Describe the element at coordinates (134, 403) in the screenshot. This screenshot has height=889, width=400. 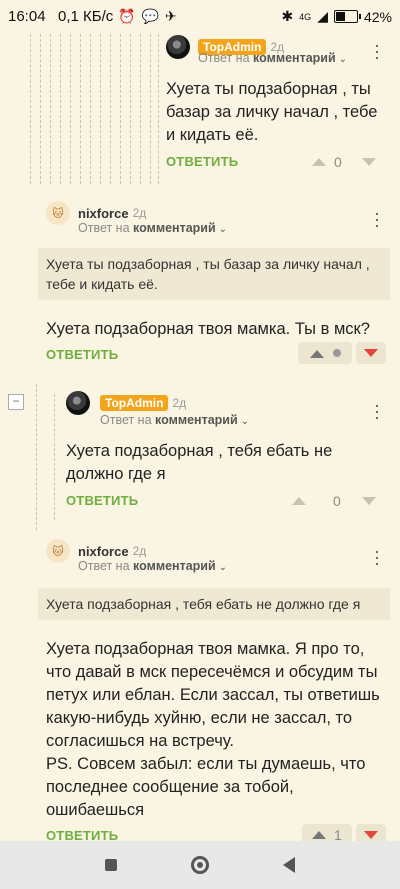
I see `author-name: TopAdmin` at that location.